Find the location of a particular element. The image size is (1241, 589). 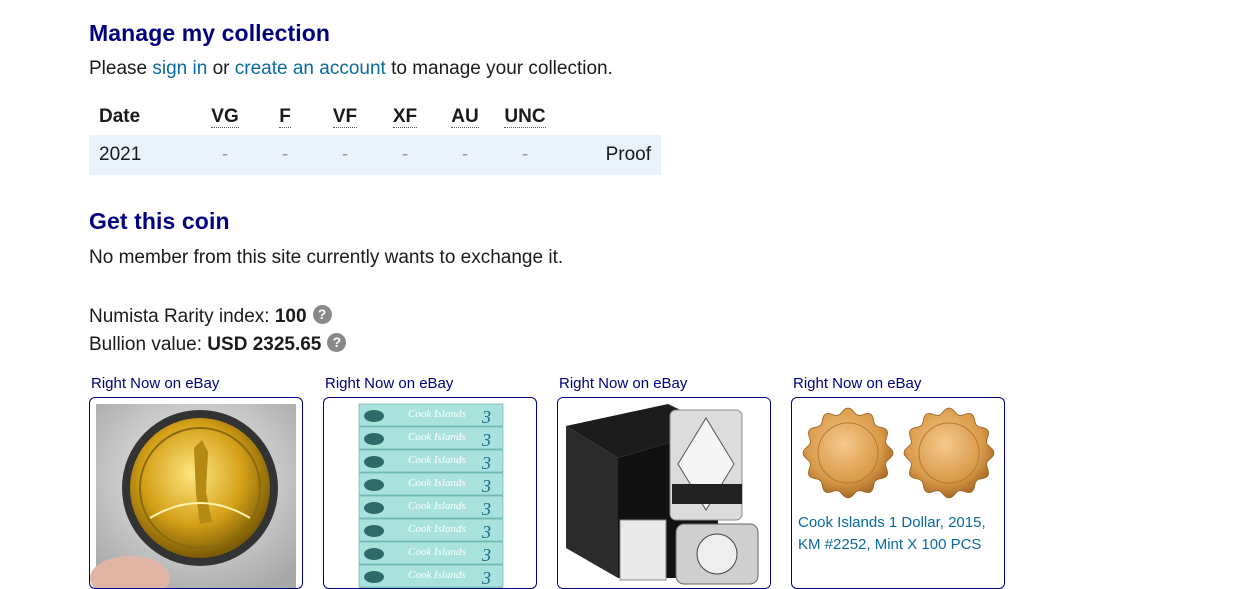

cell-unc: - is located at coordinates (525, 155).